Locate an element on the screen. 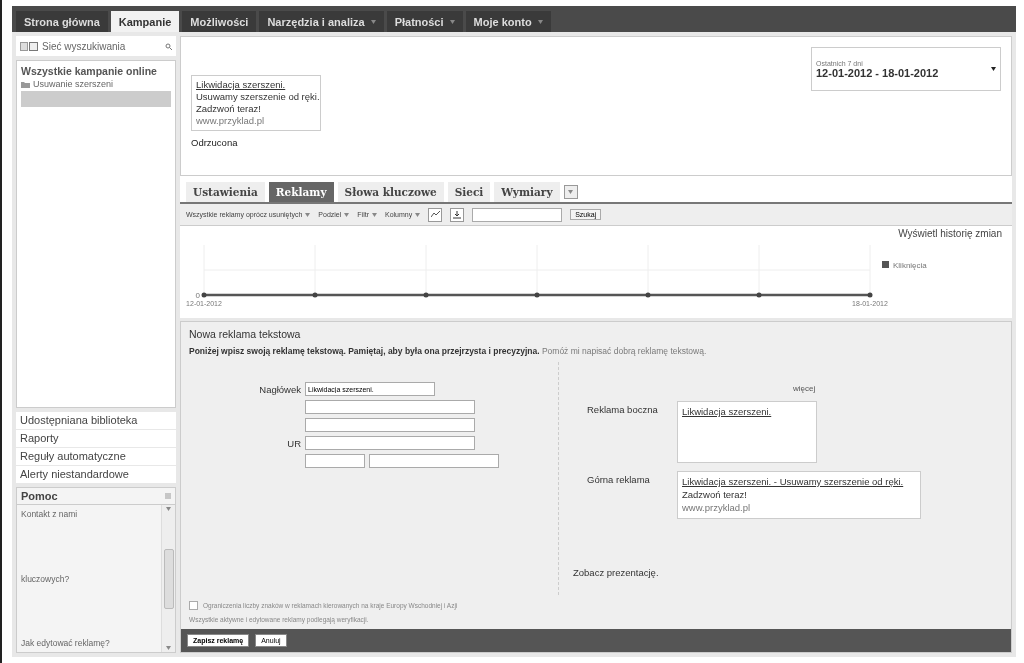 This screenshot has width=1024, height=663. help-link: kluczowych? is located at coordinates (89, 578).